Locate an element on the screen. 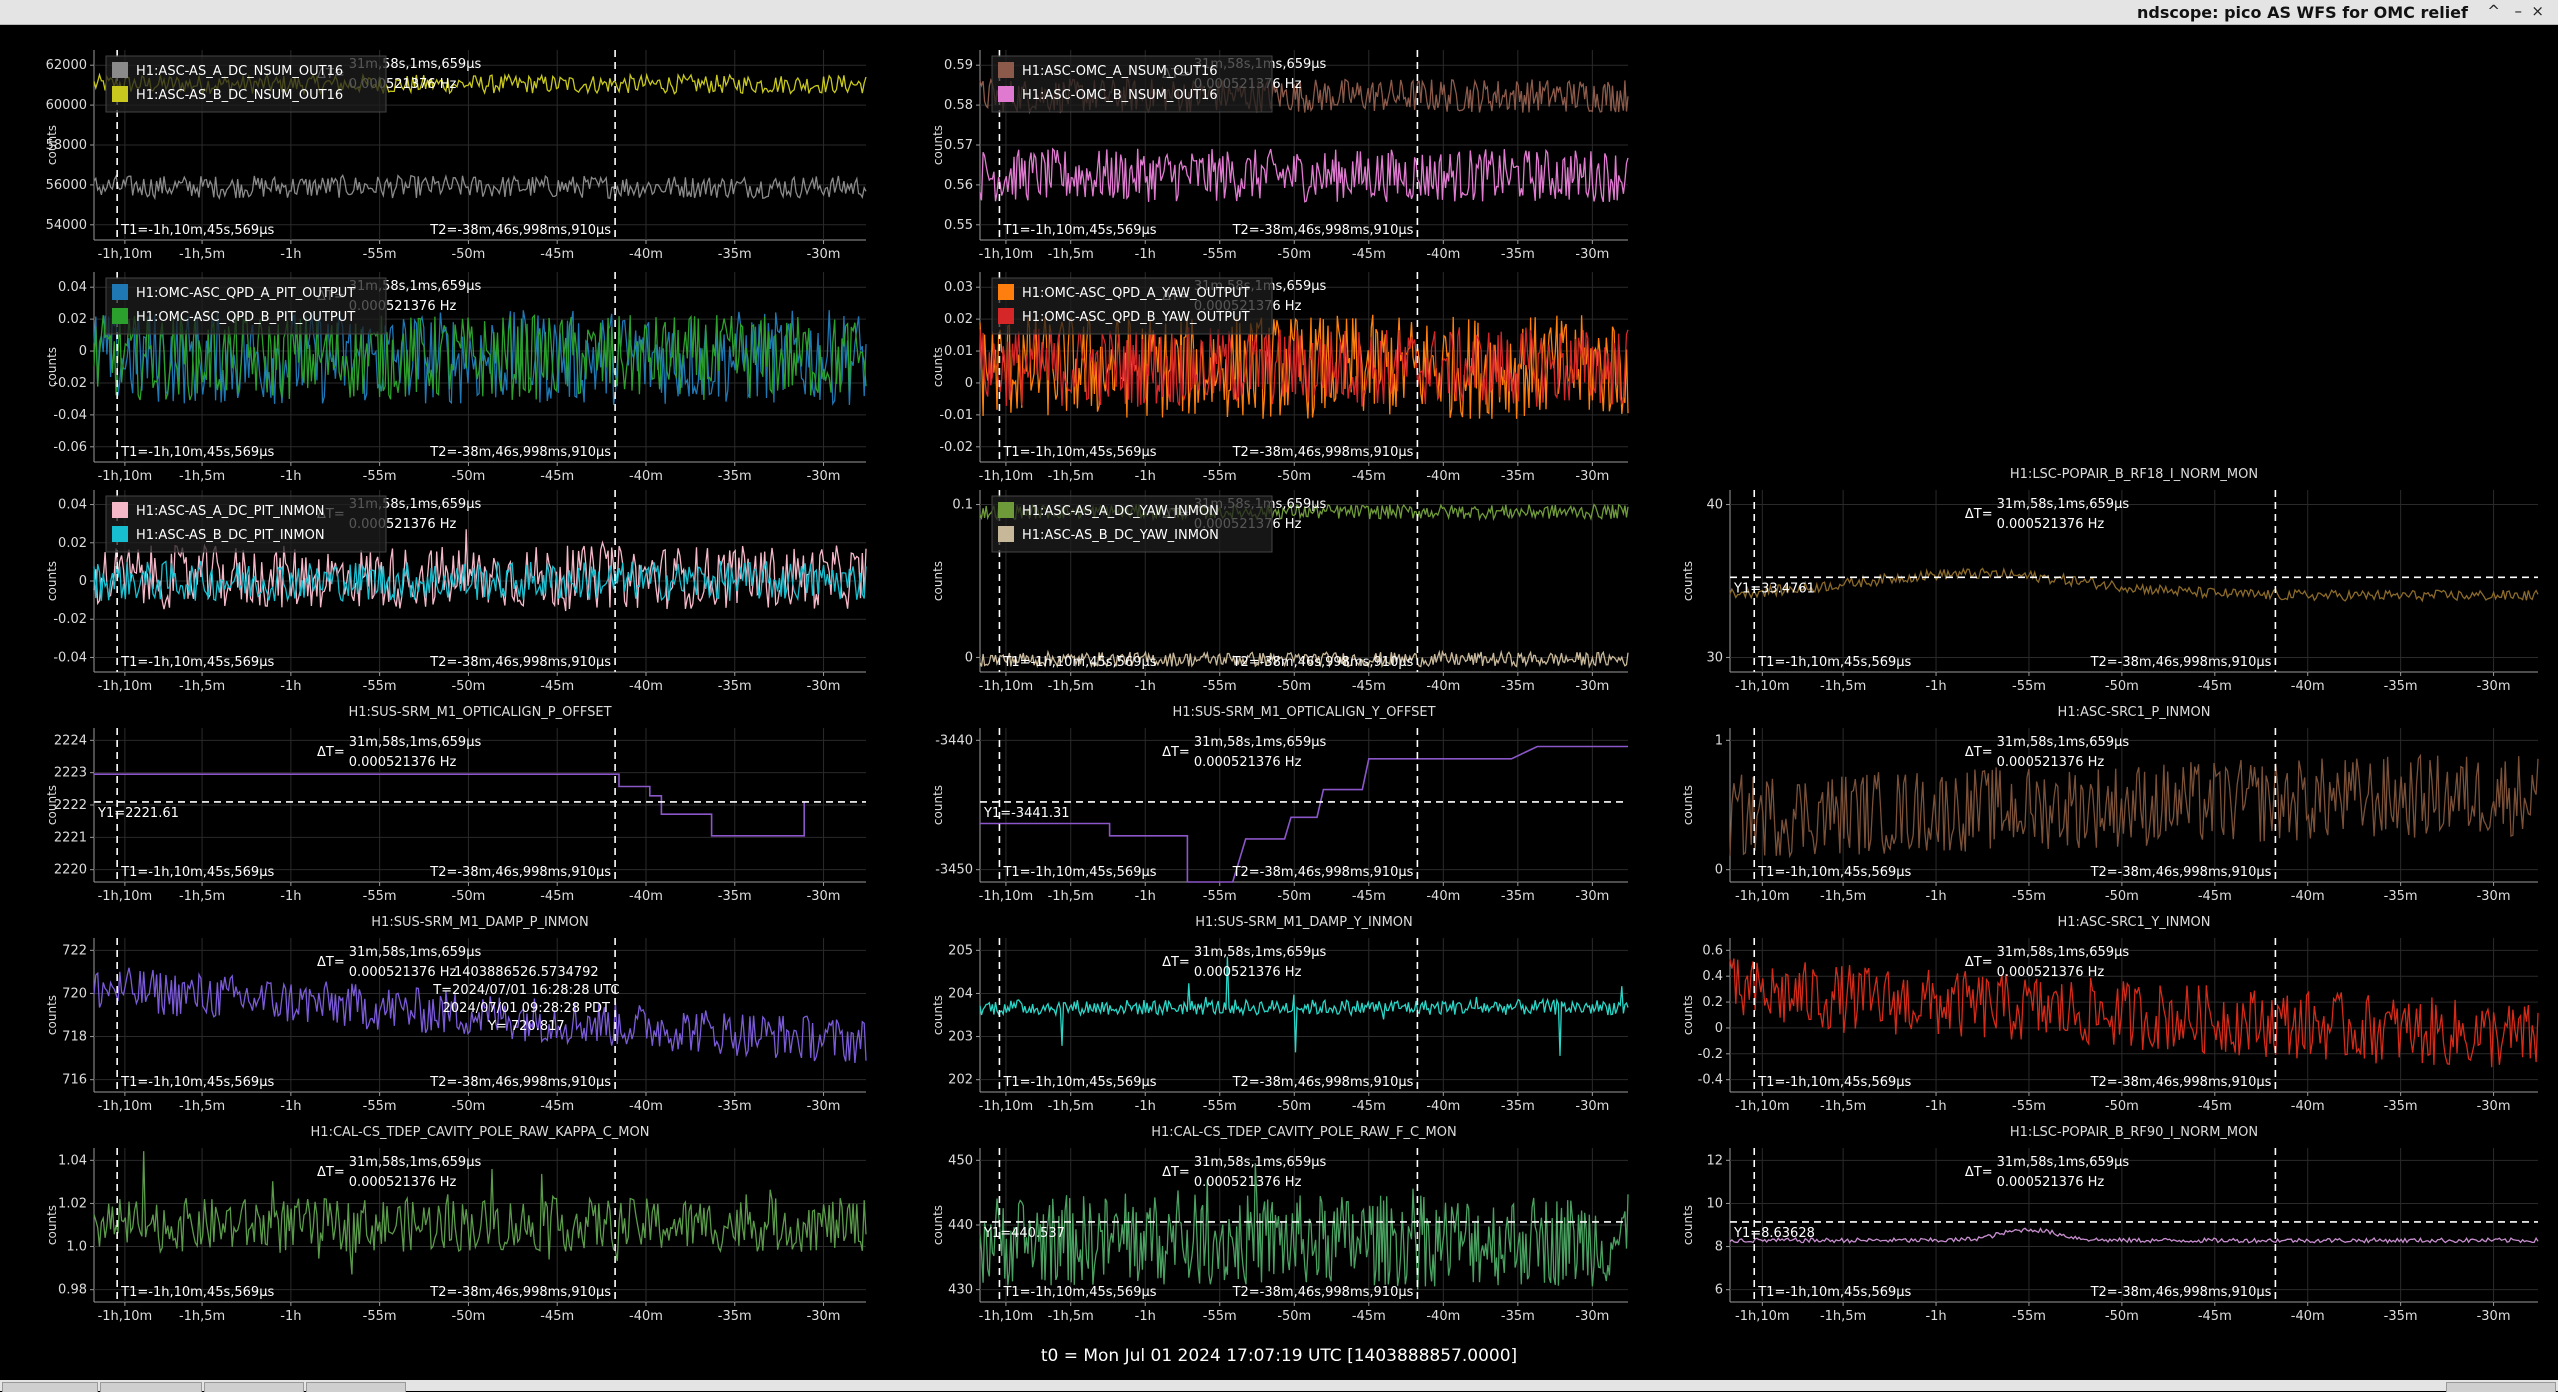 This screenshot has width=2558, height=1392. y-tick-label: 0.04 is located at coordinates (72, 505).